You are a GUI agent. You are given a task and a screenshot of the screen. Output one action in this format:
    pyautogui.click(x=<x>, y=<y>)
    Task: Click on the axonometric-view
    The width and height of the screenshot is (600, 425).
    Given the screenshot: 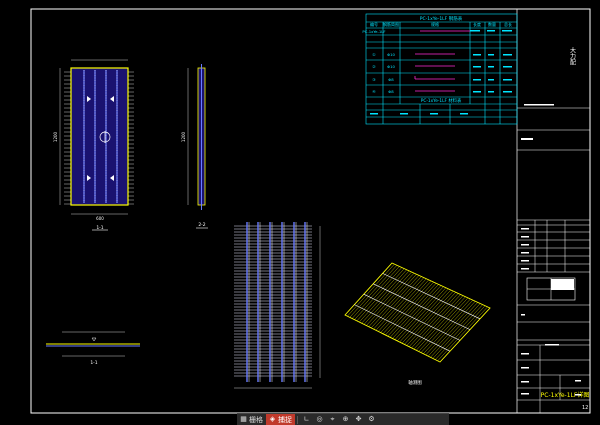 What is the action you would take?
    pyautogui.click(x=417, y=312)
    